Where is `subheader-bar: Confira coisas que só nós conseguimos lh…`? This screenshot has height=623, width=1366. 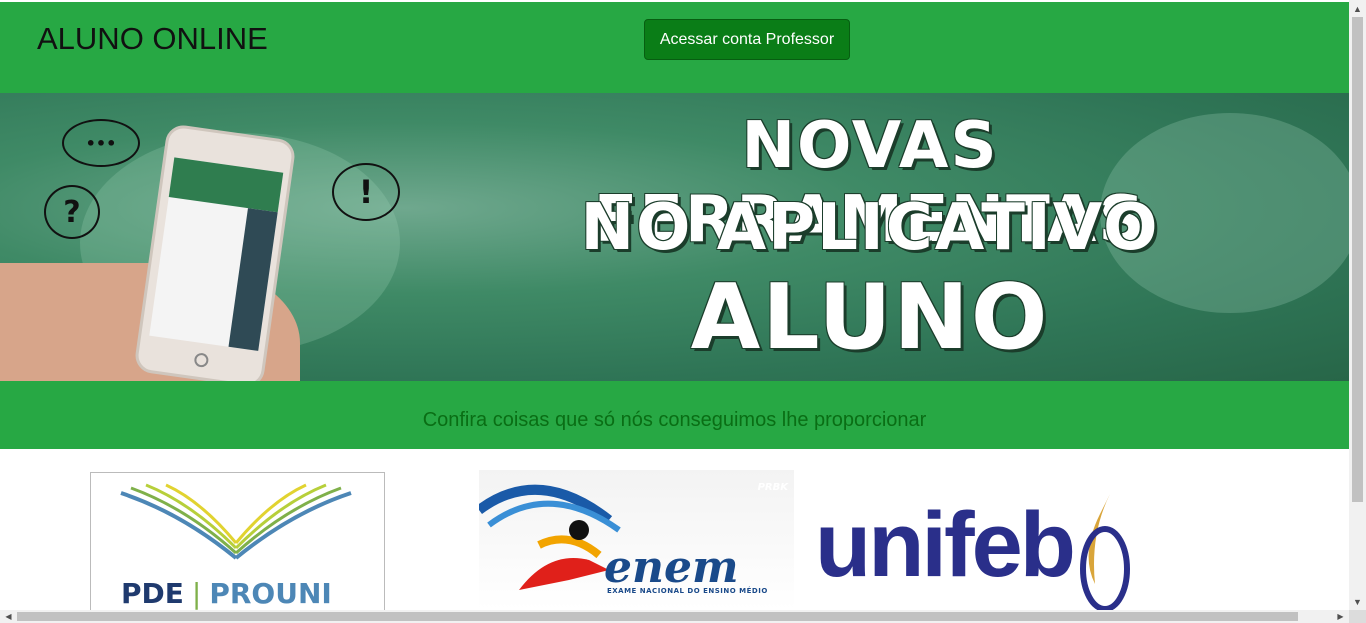
subheader-bar: Confira coisas que só nós conseguimos lh… is located at coordinates (674, 415).